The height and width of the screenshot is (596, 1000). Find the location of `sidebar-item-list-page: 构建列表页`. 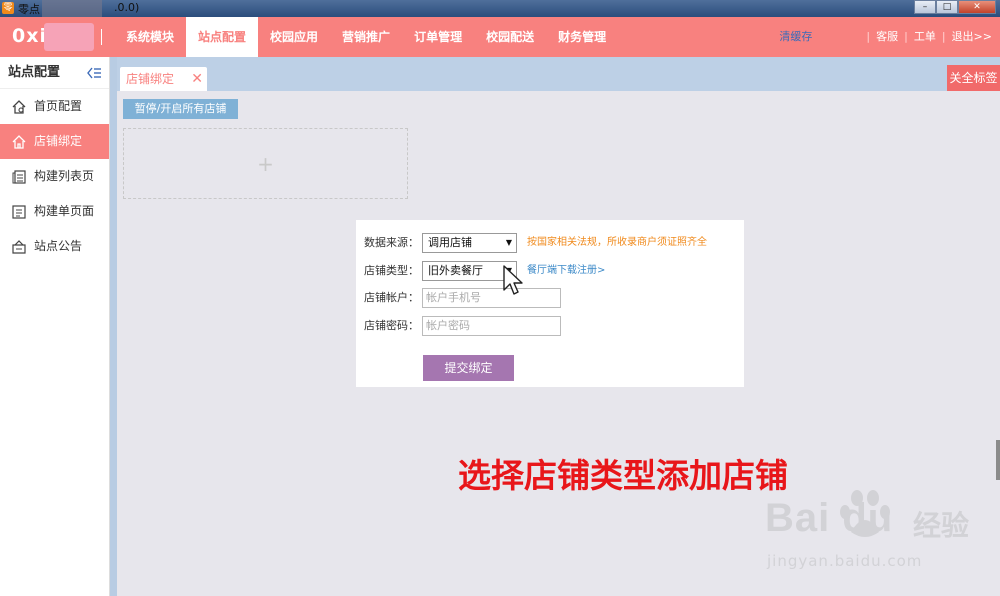

sidebar-item-list-page: 构建列表页 is located at coordinates (54, 176).